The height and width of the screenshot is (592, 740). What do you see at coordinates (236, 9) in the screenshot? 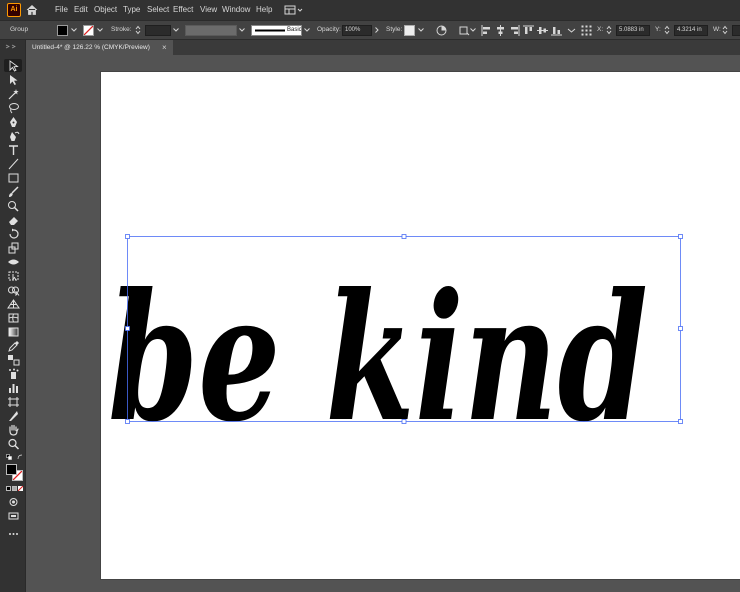
I see `menu-window: Window` at bounding box center [236, 9].